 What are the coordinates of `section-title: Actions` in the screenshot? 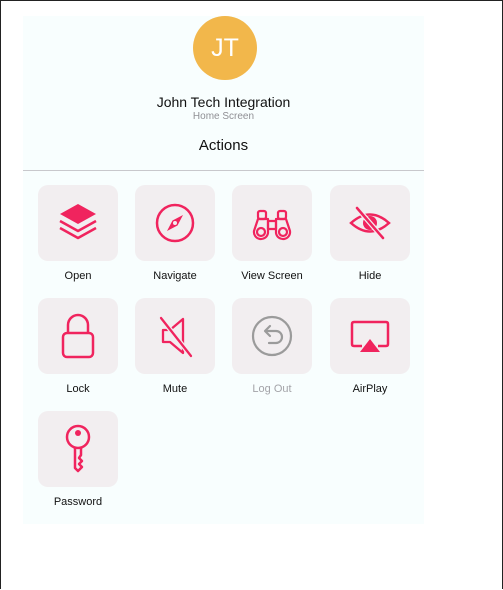 It's located at (223, 145).